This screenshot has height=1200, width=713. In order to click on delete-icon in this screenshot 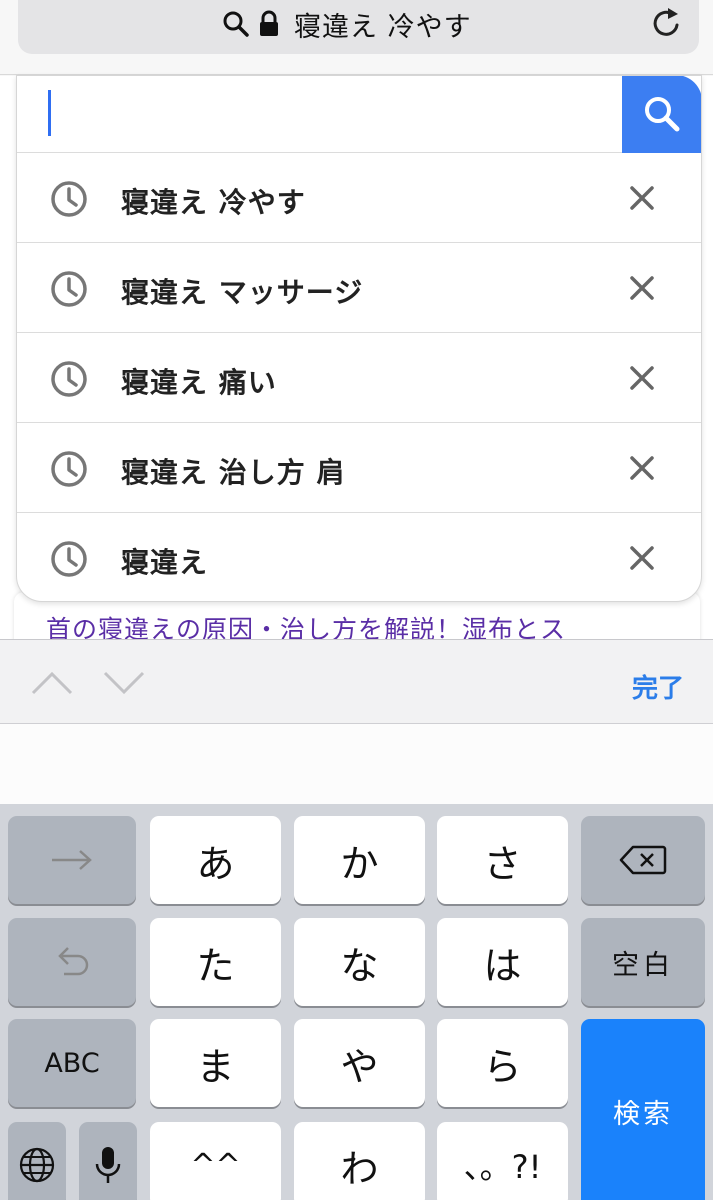, I will do `click(643, 860)`.